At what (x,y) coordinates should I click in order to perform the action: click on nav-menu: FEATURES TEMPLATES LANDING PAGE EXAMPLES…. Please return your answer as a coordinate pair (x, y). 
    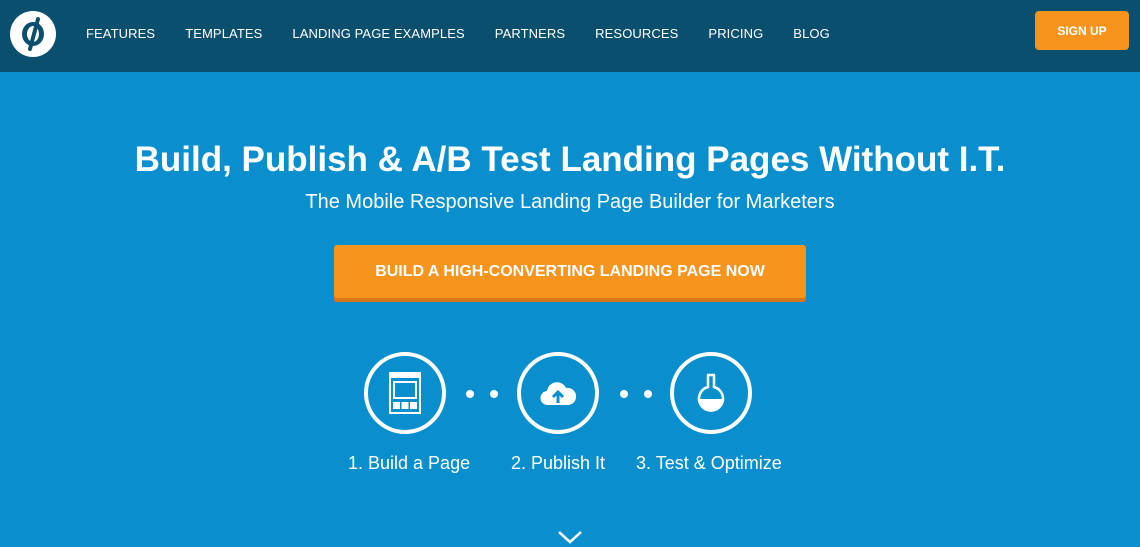
    Looking at the image, I should click on (473, 33).